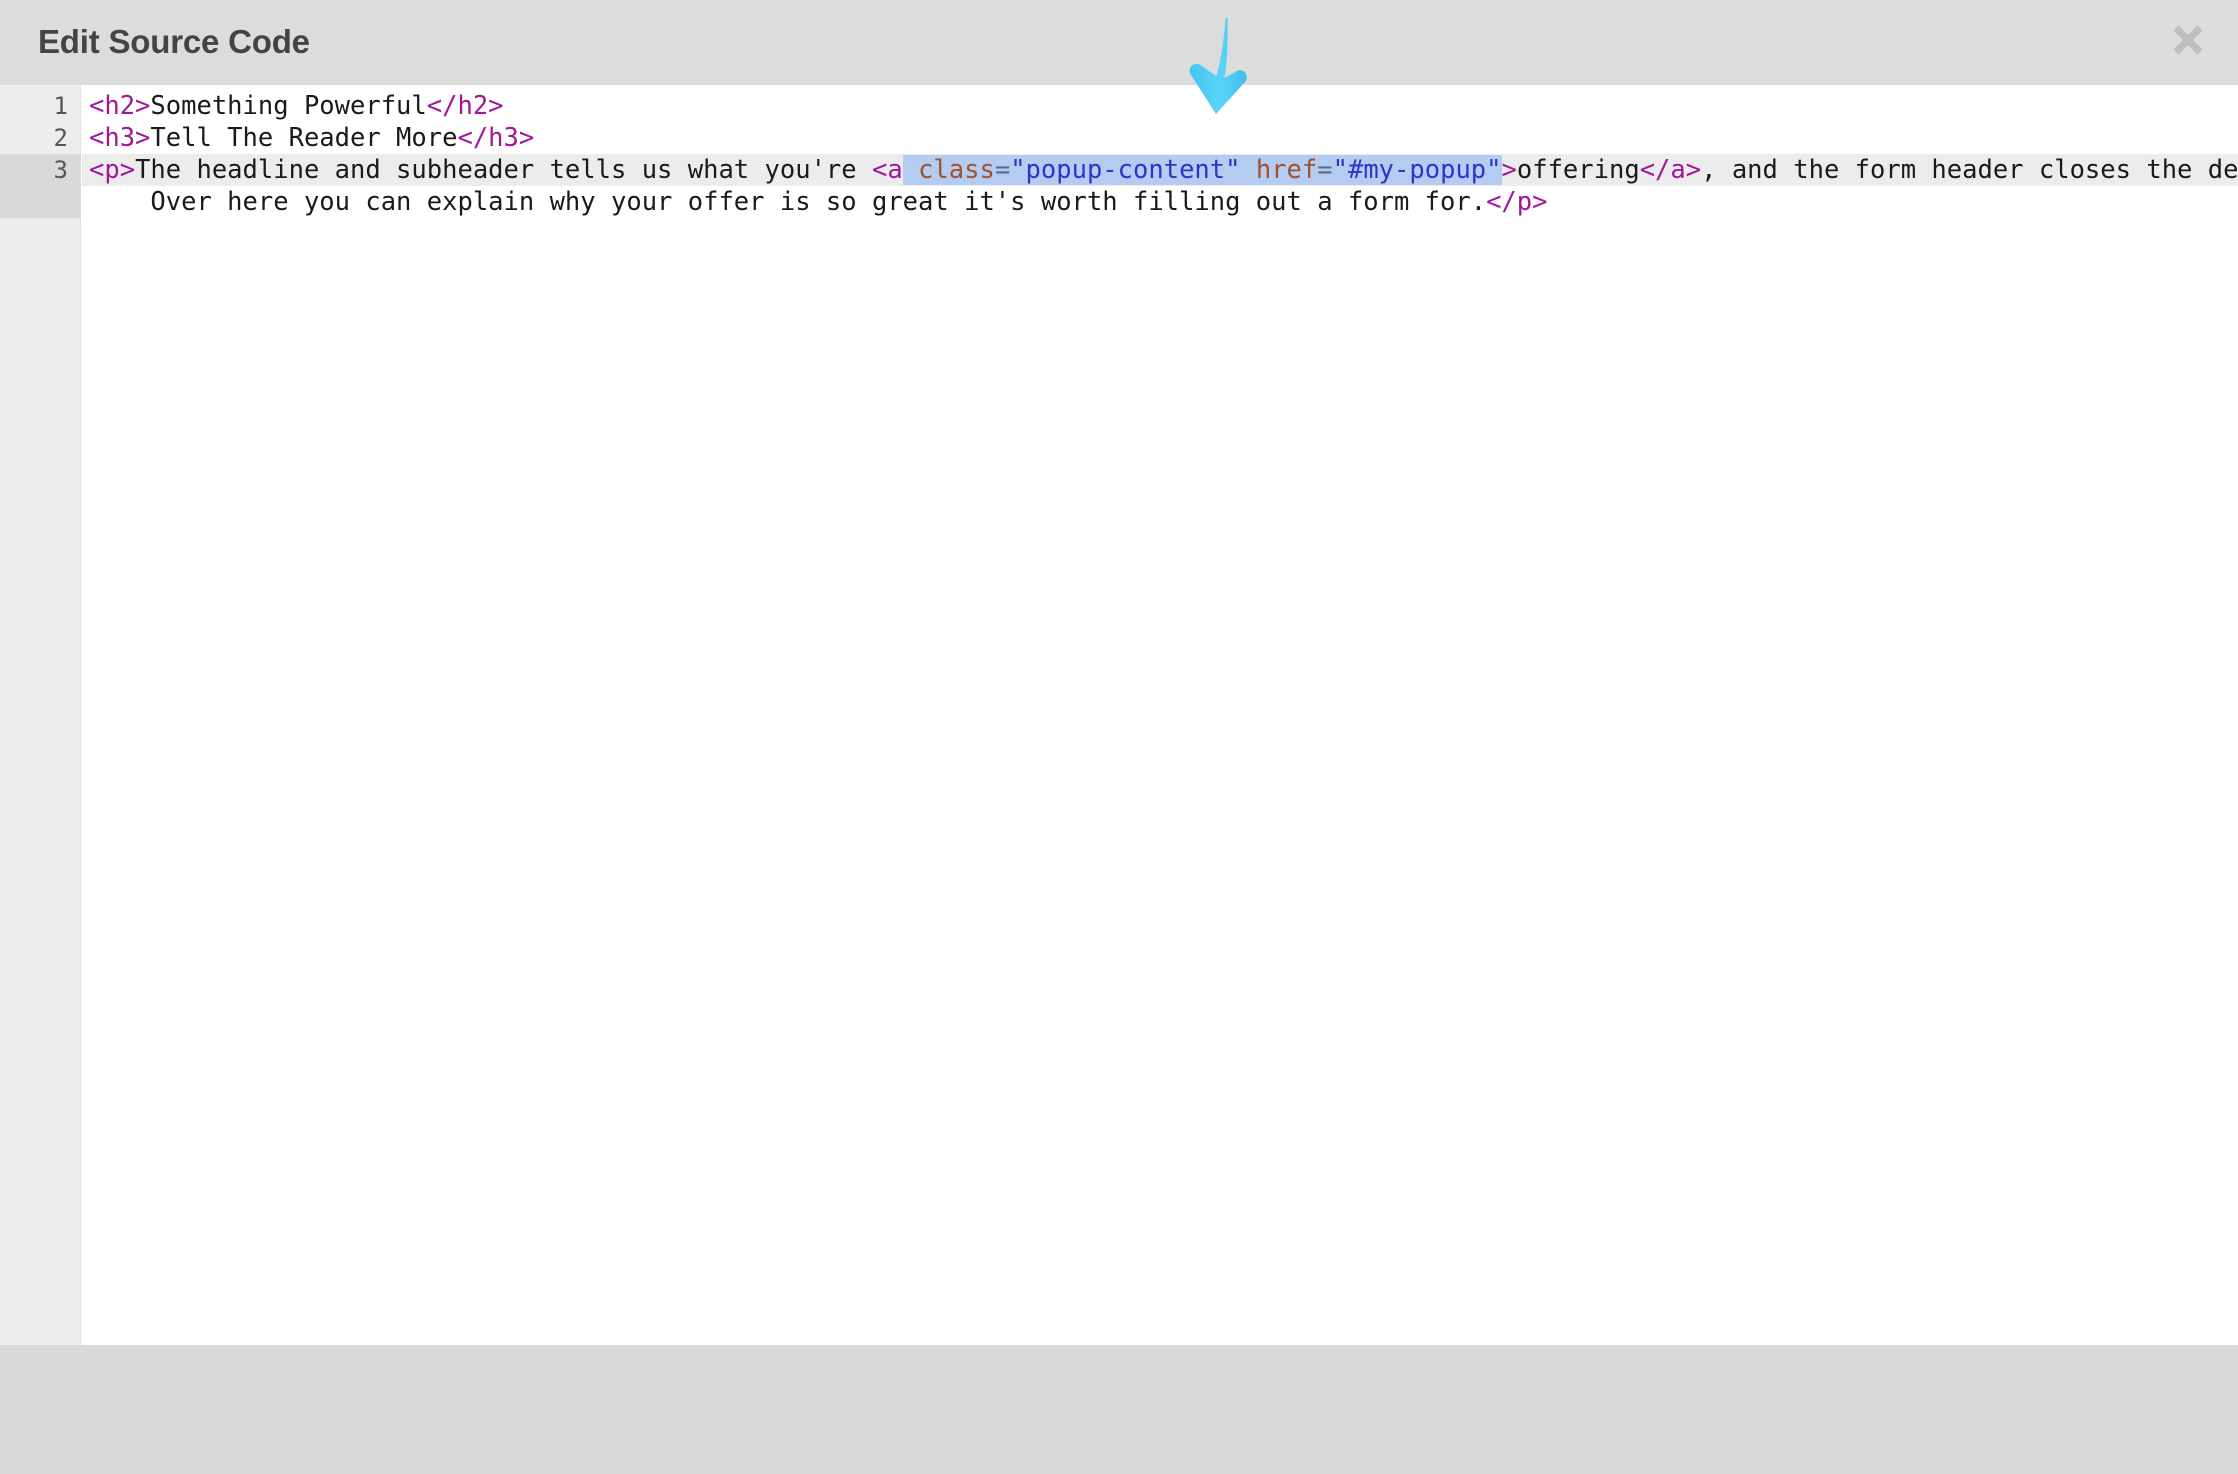 The image size is (2238, 1474). Describe the element at coordinates (1125, 170) in the screenshot. I see `code-token-attr-value: "popup-content"` at that location.